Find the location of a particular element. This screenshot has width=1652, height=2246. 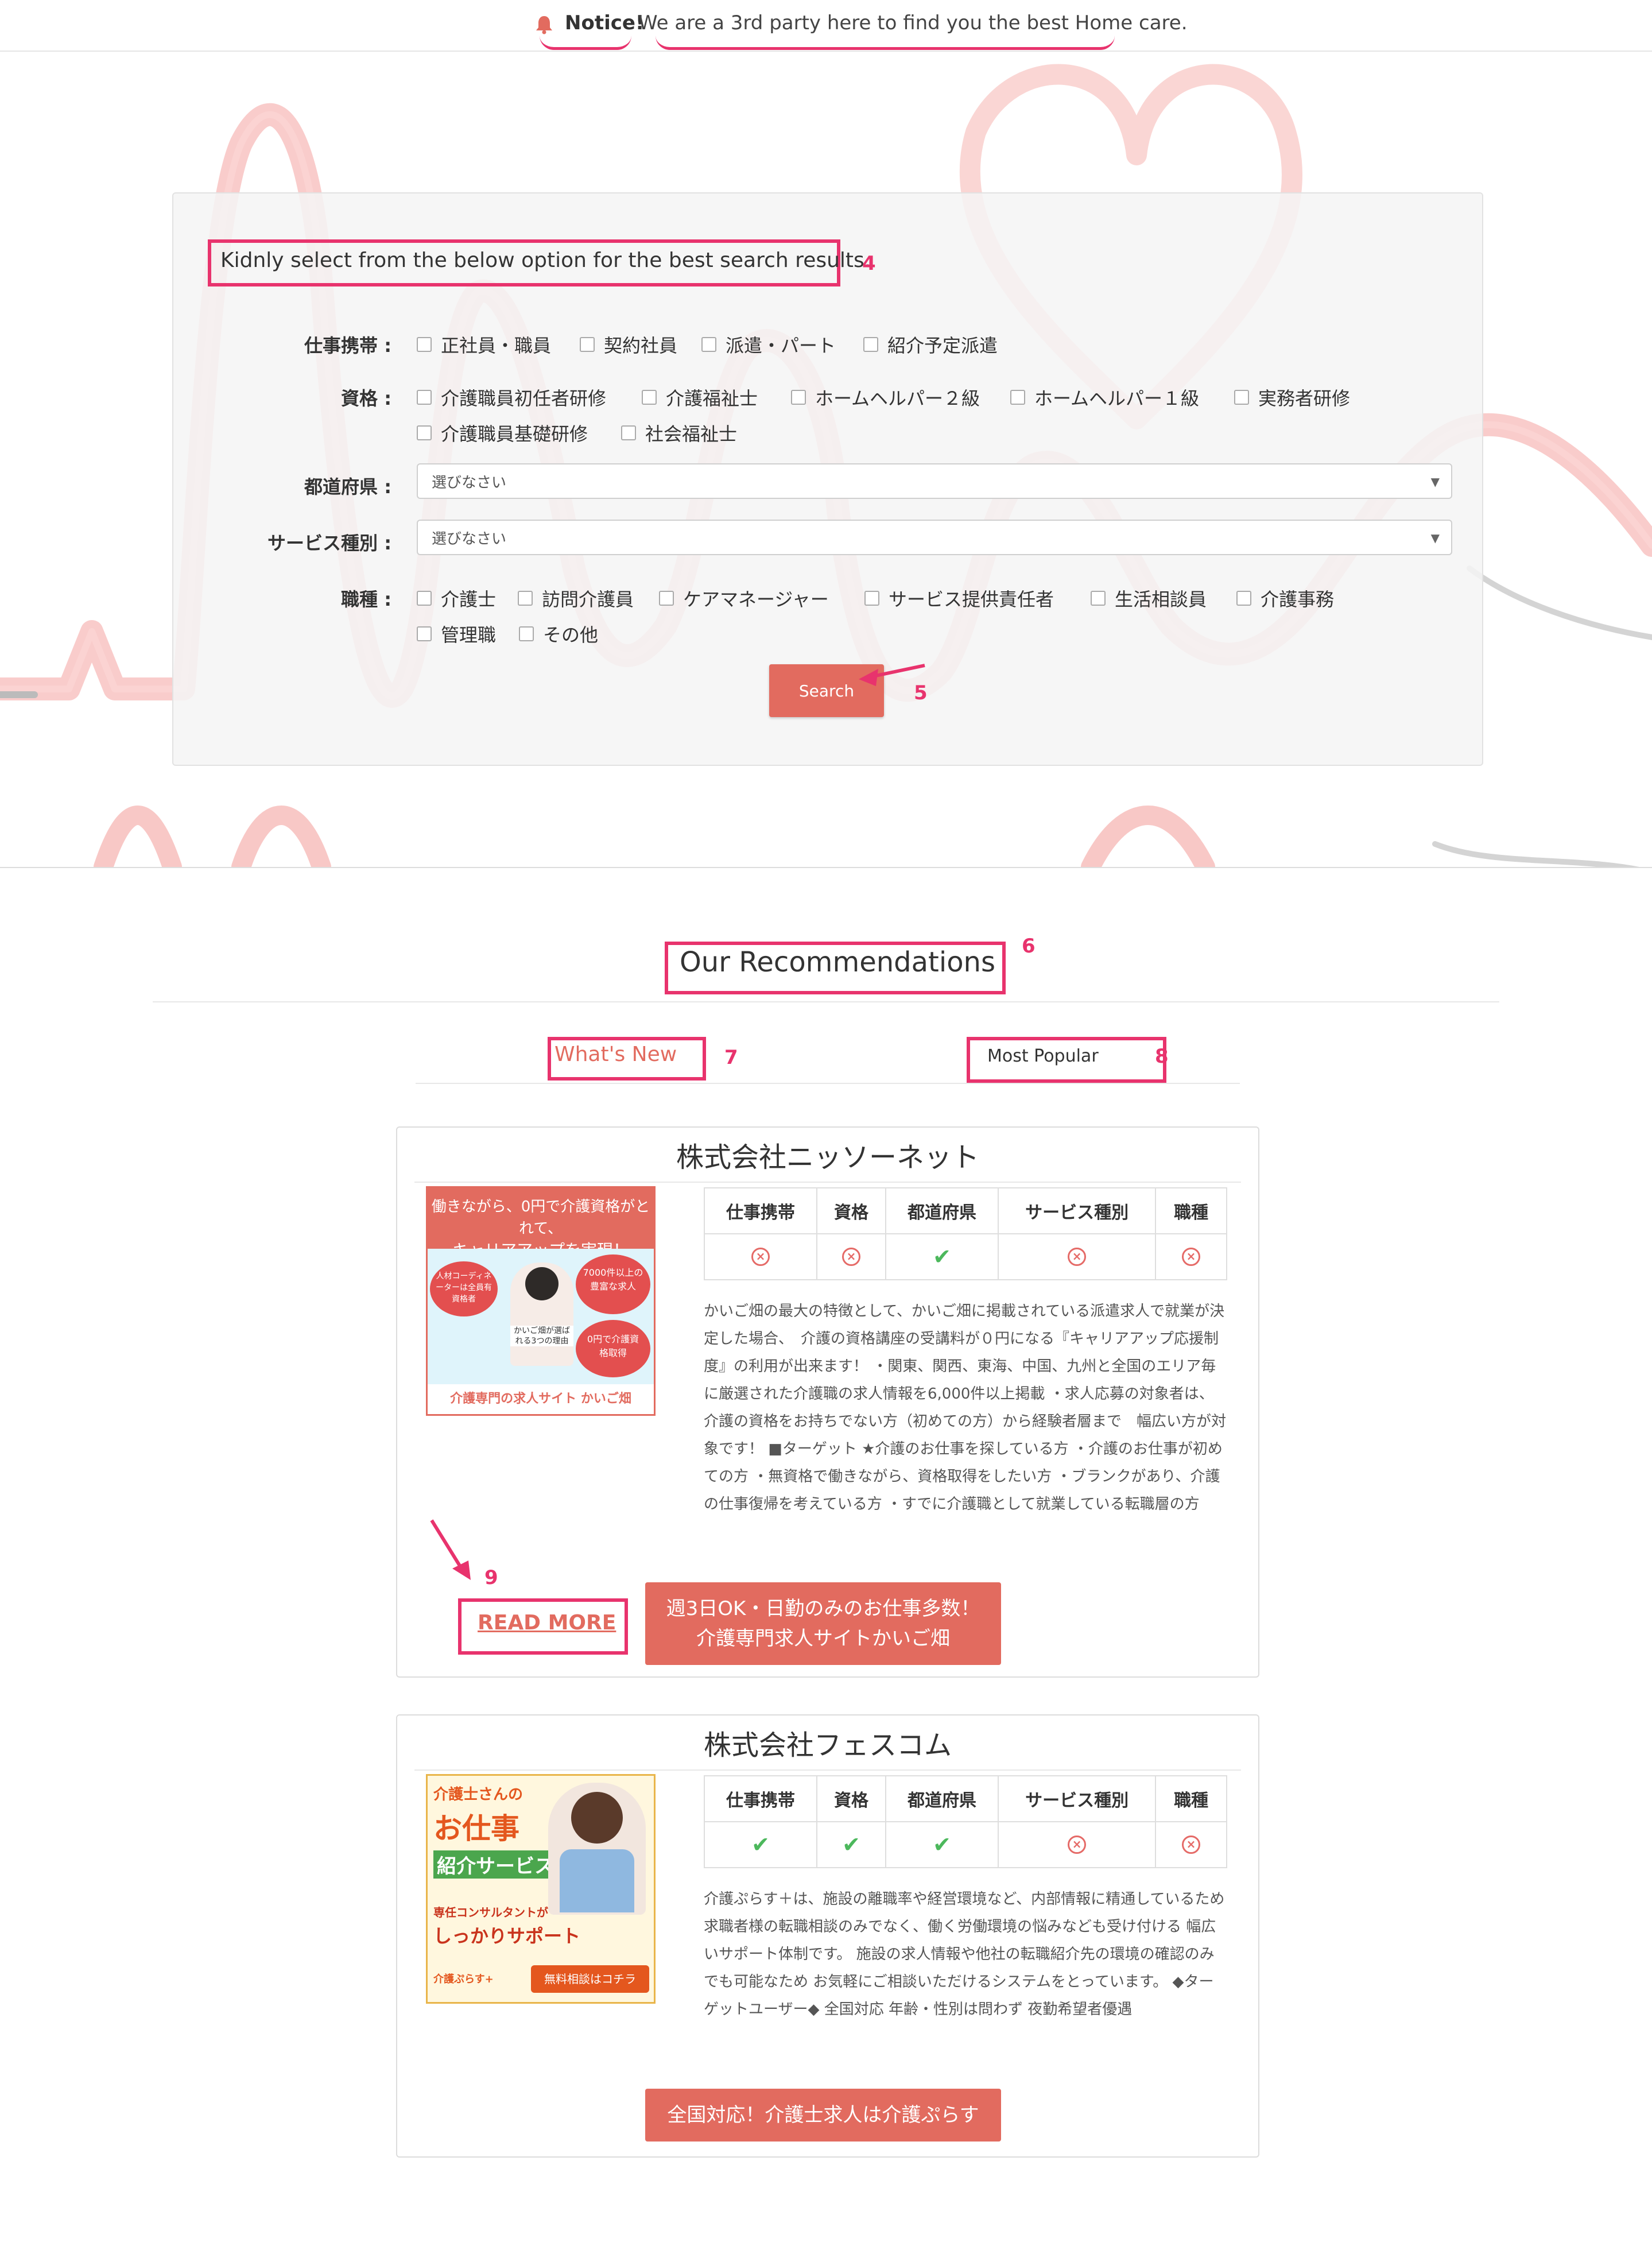

qualification-label: 資格 : is located at coordinates (366, 398).